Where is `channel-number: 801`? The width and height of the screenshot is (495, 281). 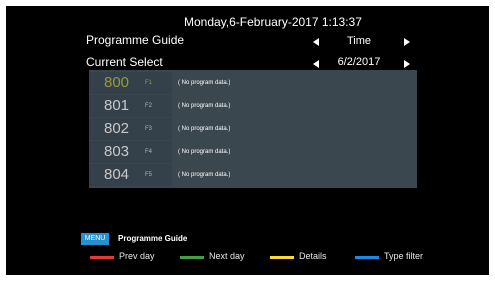
channel-number: 801 is located at coordinates (116, 105).